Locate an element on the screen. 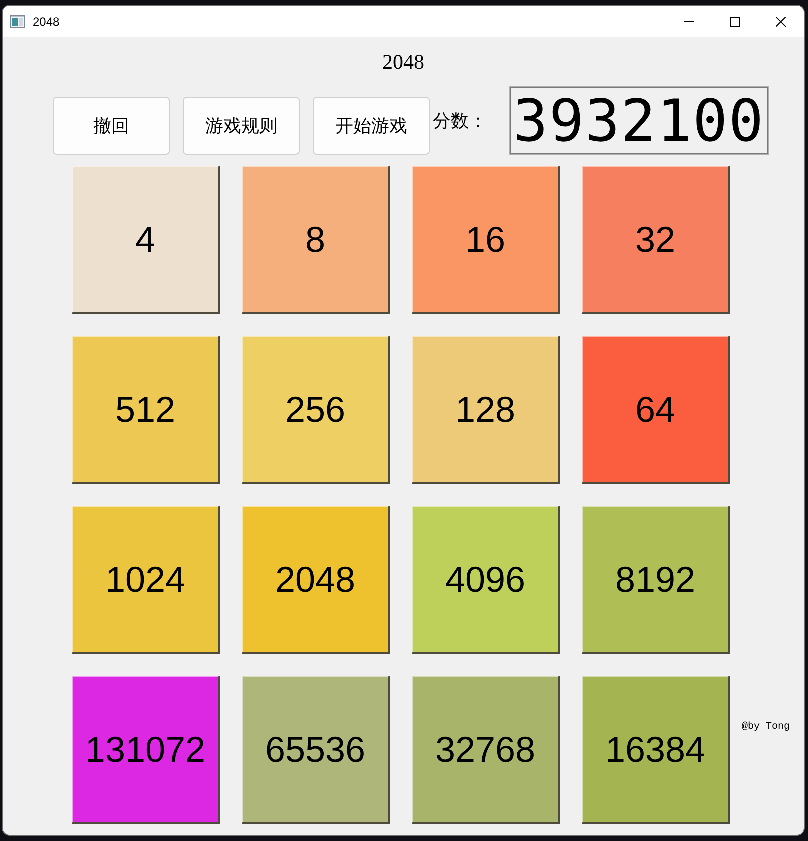 The height and width of the screenshot is (841, 808). action-button: 开始游戏 is located at coordinates (371, 126).